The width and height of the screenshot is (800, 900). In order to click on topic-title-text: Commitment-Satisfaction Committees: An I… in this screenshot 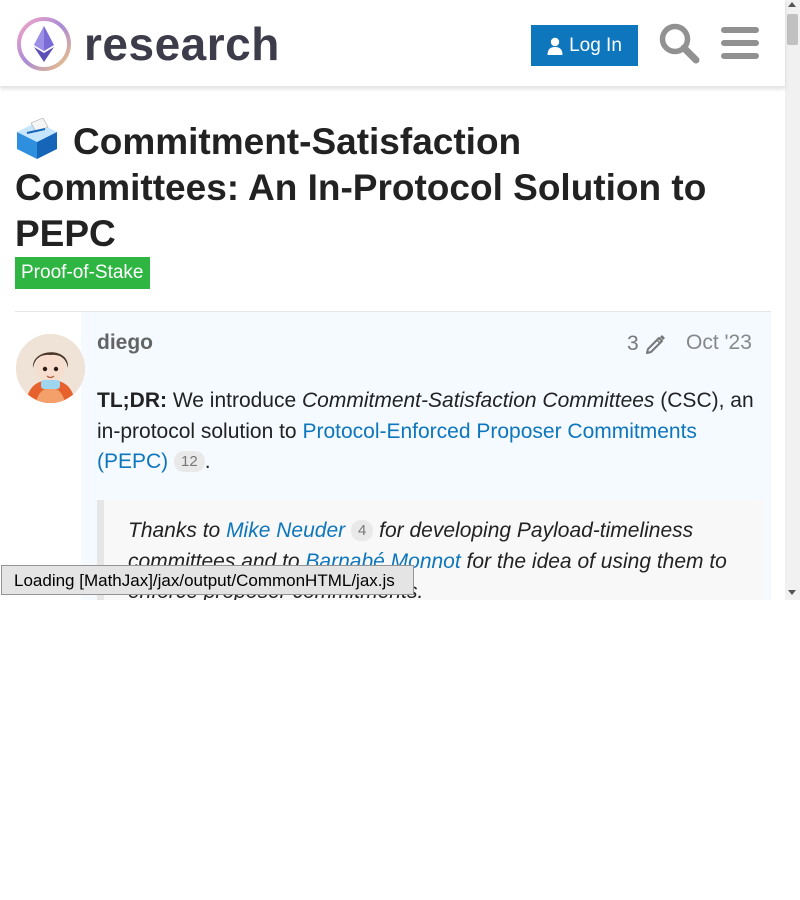, I will do `click(361, 187)`.